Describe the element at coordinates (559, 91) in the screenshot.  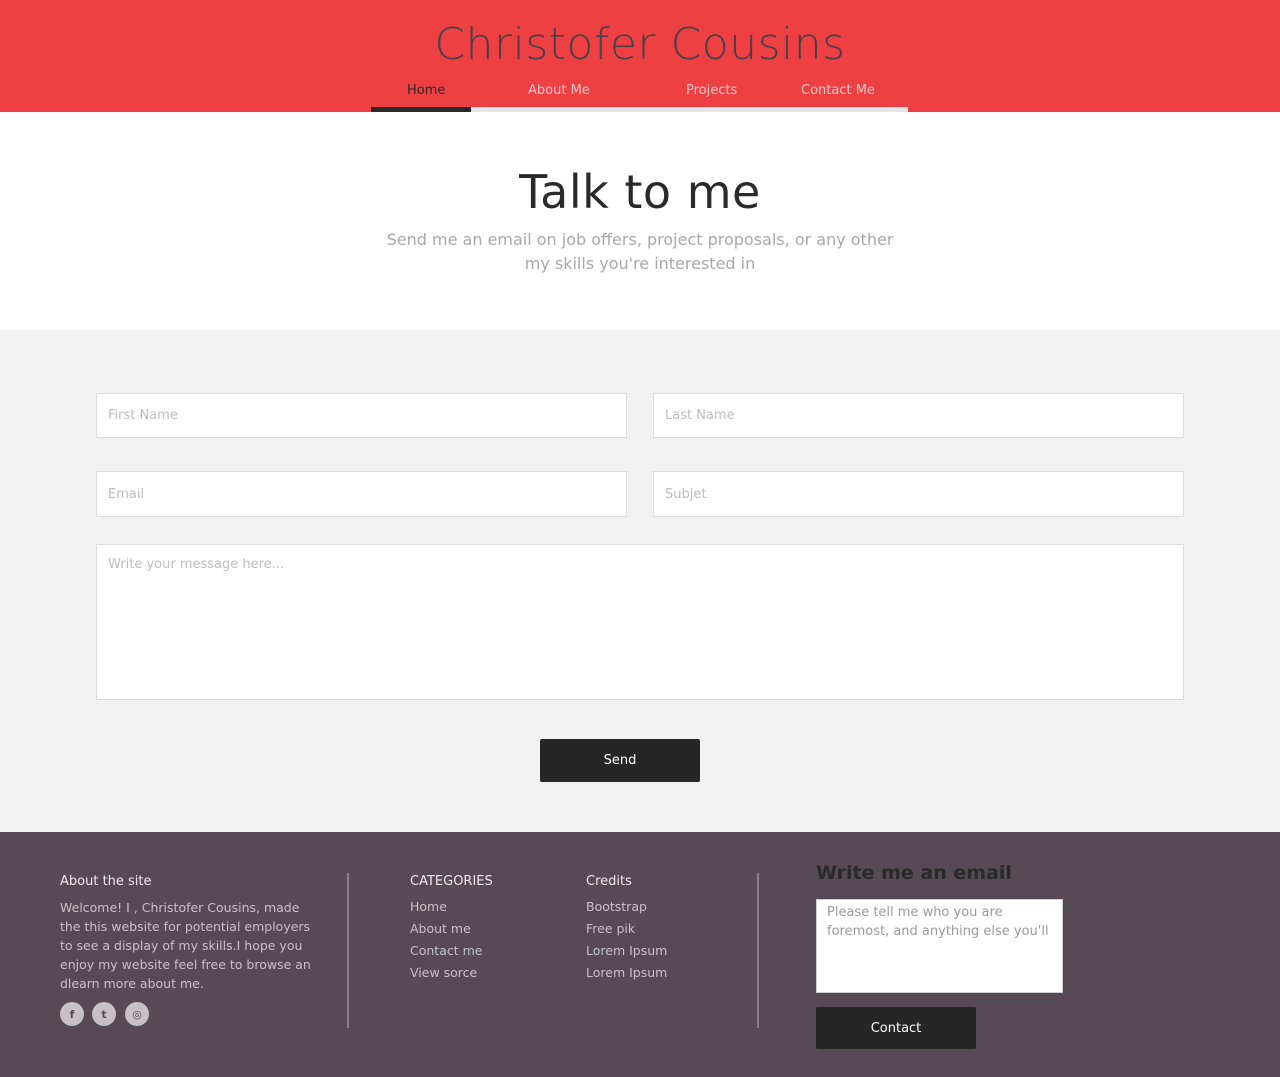
I see `nav-item-about-me: About Me` at that location.